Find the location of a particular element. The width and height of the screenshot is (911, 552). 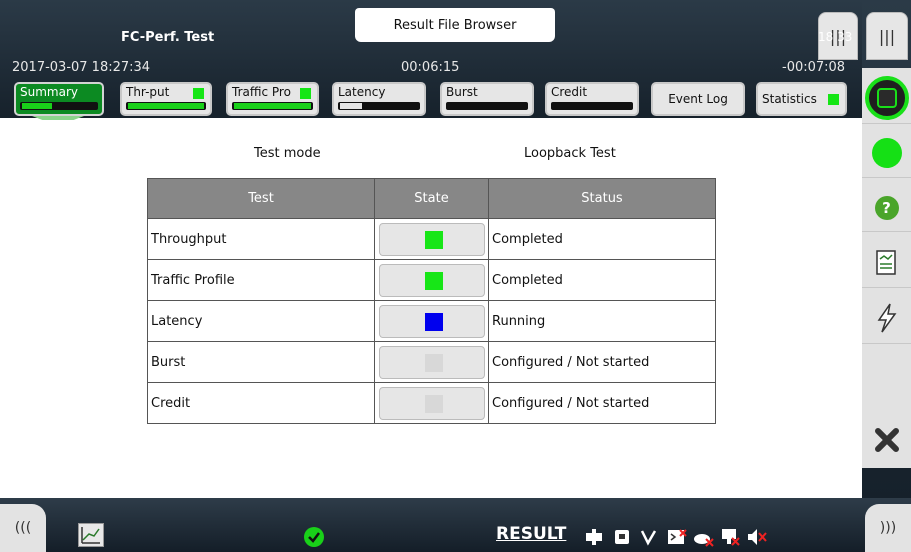

tab-burst: Burst is located at coordinates (487, 99).